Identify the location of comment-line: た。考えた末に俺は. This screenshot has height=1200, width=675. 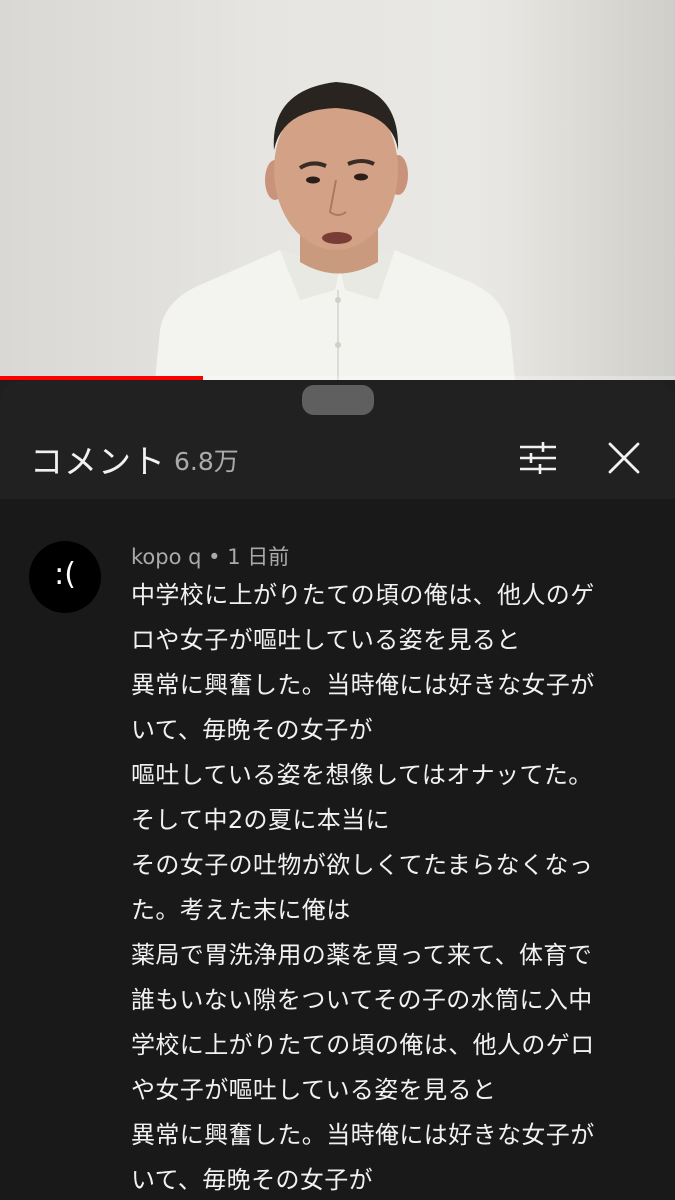
(241, 910).